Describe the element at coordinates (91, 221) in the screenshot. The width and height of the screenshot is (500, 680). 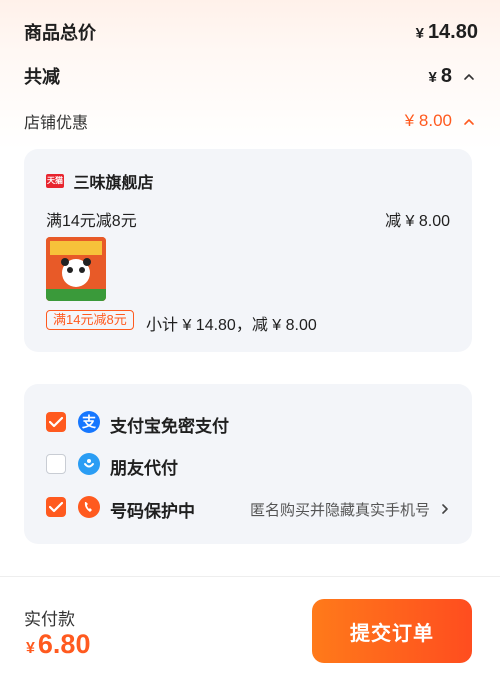
I see `promo-title: 满14元减8元` at that location.